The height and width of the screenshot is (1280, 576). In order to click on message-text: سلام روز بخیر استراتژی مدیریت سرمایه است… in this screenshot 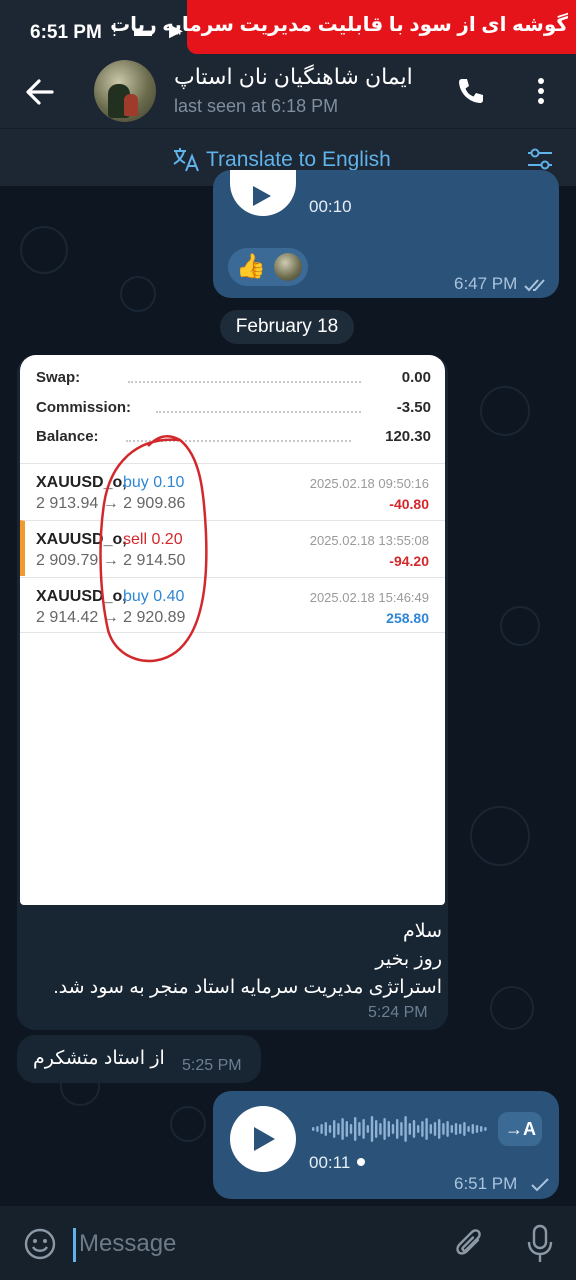, I will do `click(236, 960)`.